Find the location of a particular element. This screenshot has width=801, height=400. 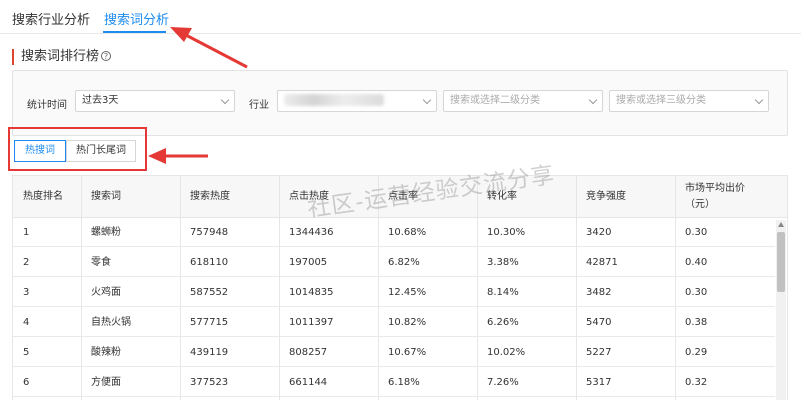

cell-keyword: 零食 is located at coordinates (101, 262).